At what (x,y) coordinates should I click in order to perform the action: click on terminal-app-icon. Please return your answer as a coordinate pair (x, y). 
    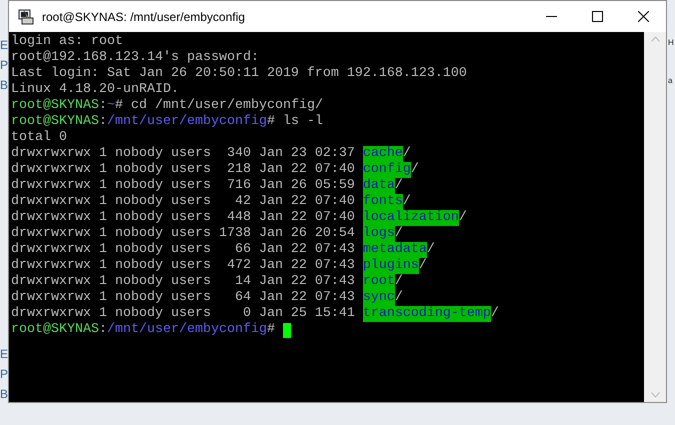
    Looking at the image, I should click on (26, 16).